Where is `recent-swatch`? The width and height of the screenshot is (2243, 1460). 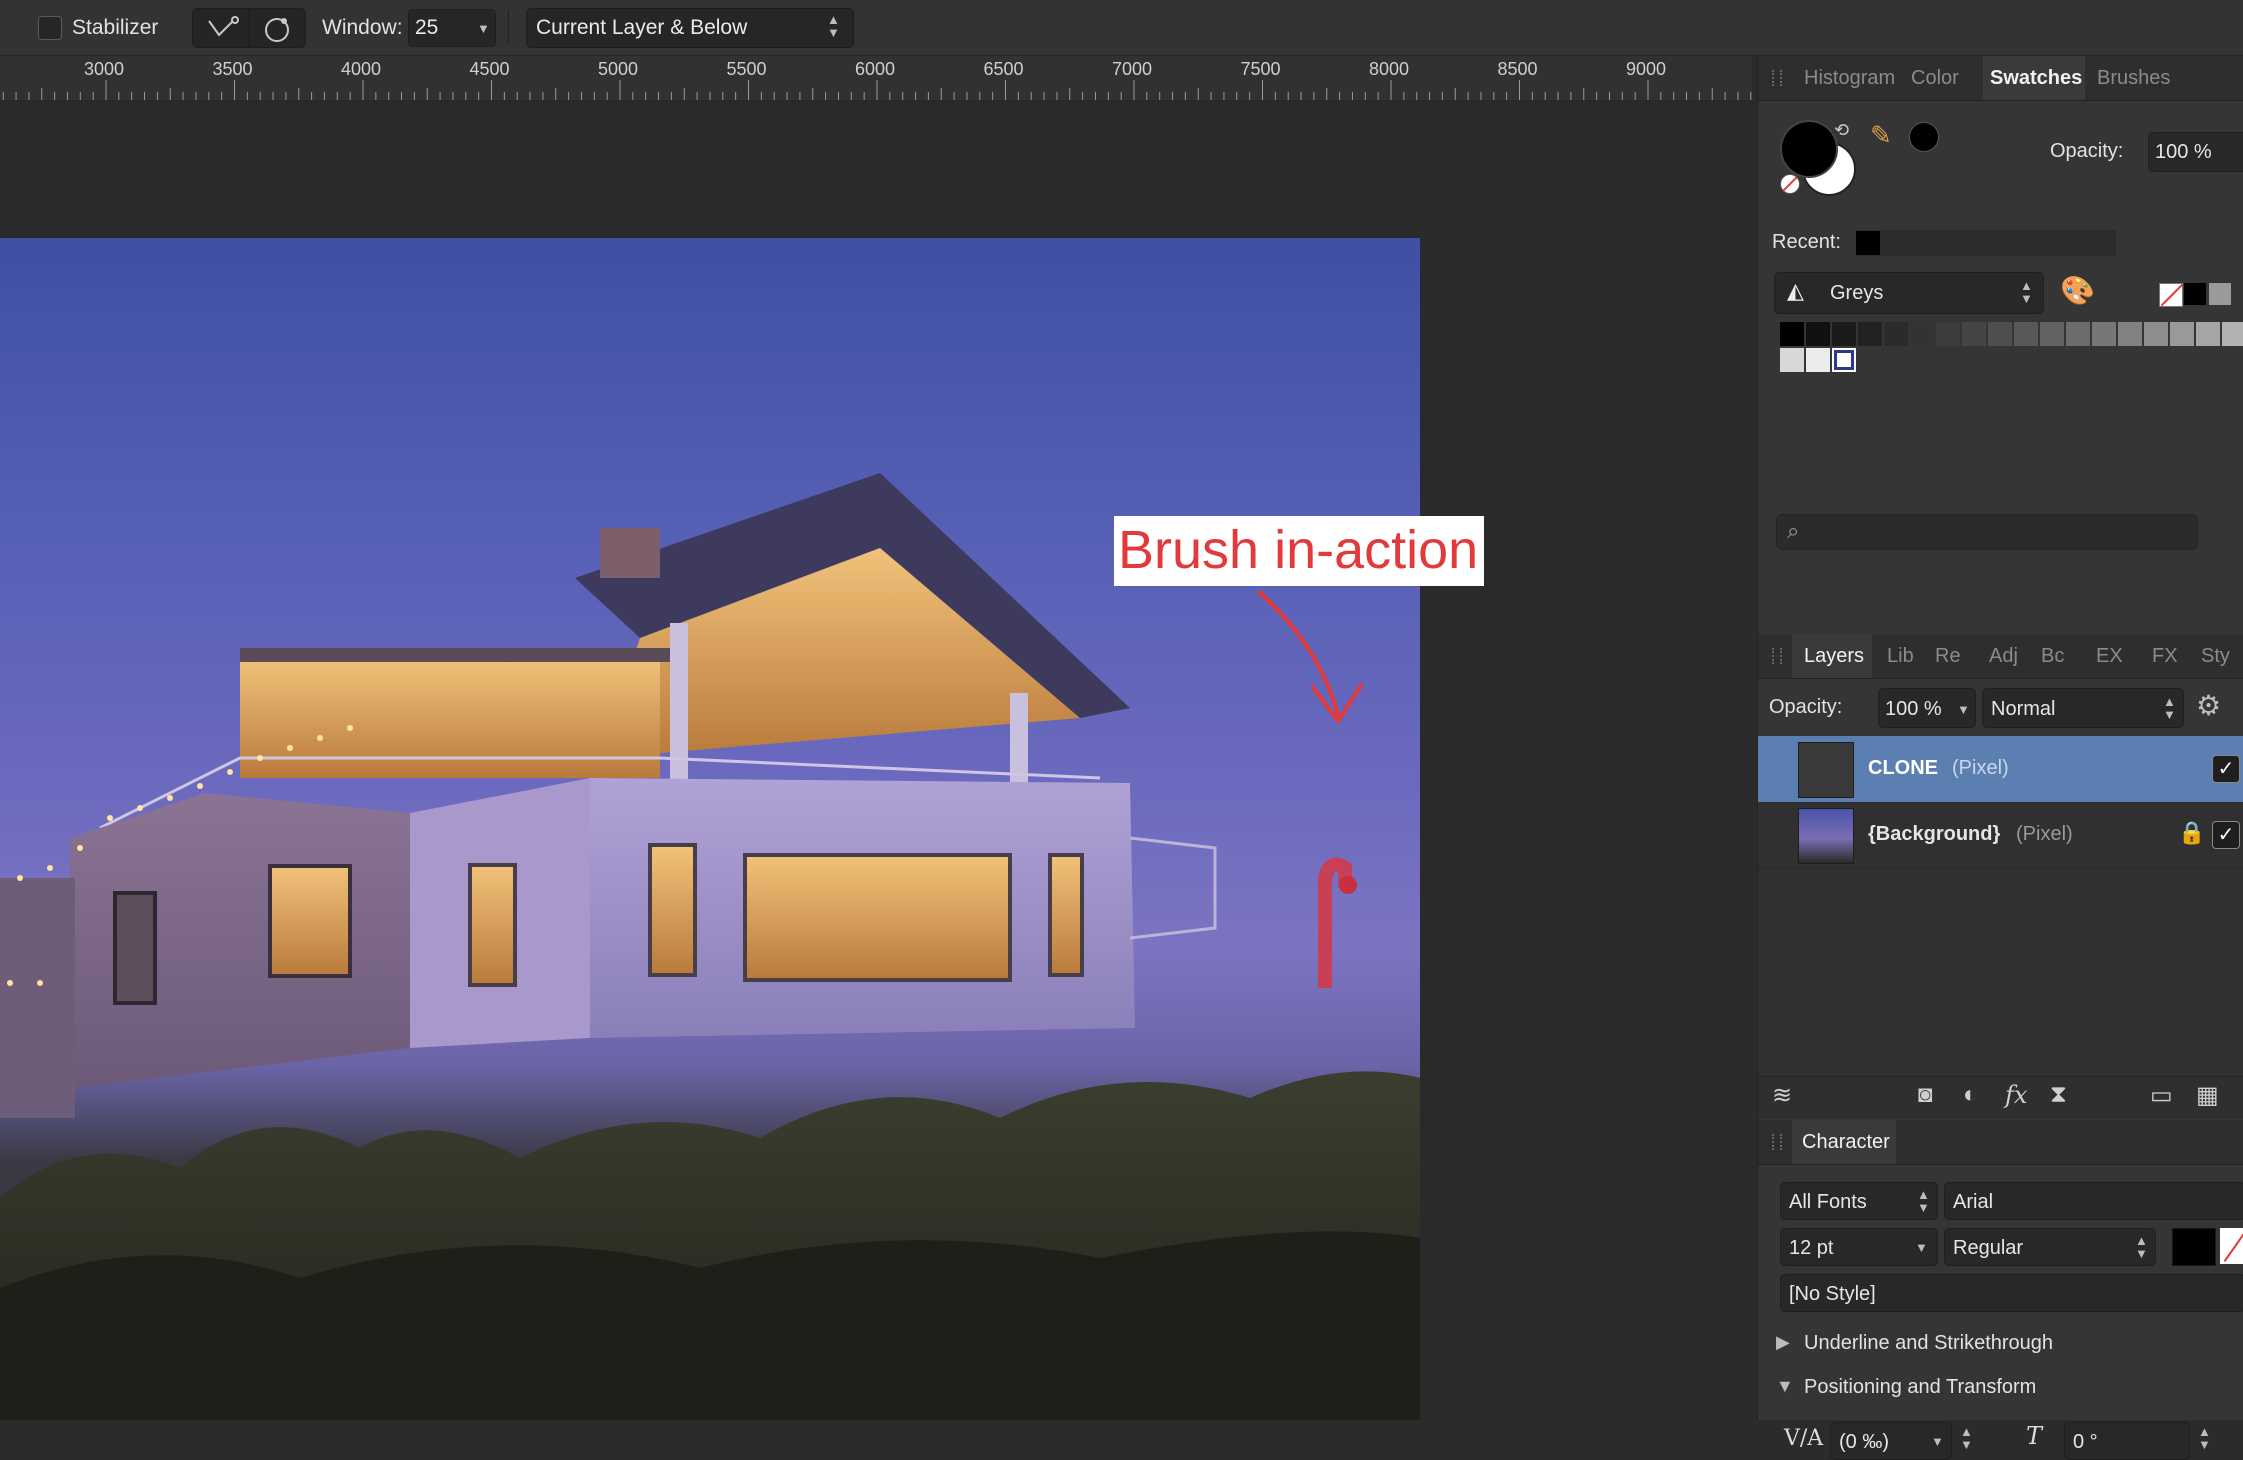 recent-swatch is located at coordinates (1868, 243).